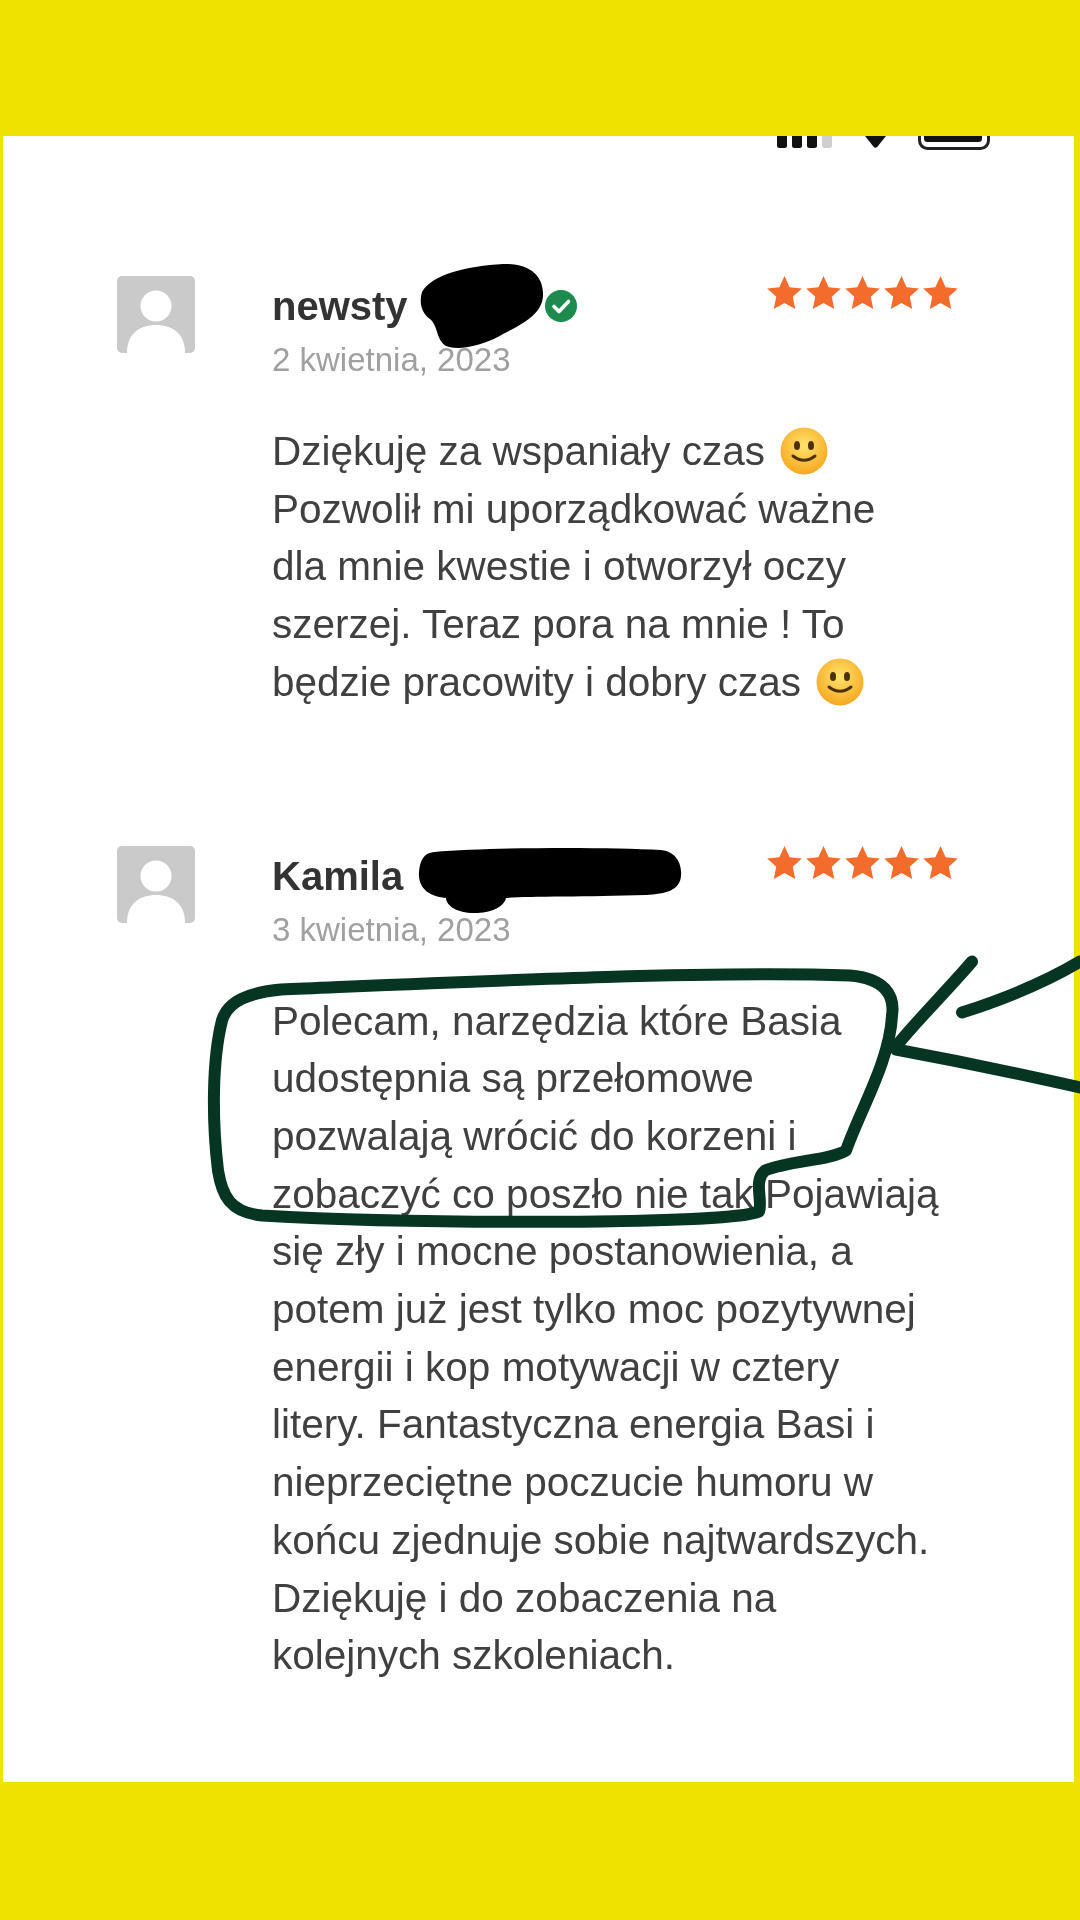 The image size is (1080, 1920). Describe the element at coordinates (954, 143) in the screenshot. I see `battery-icon` at that location.